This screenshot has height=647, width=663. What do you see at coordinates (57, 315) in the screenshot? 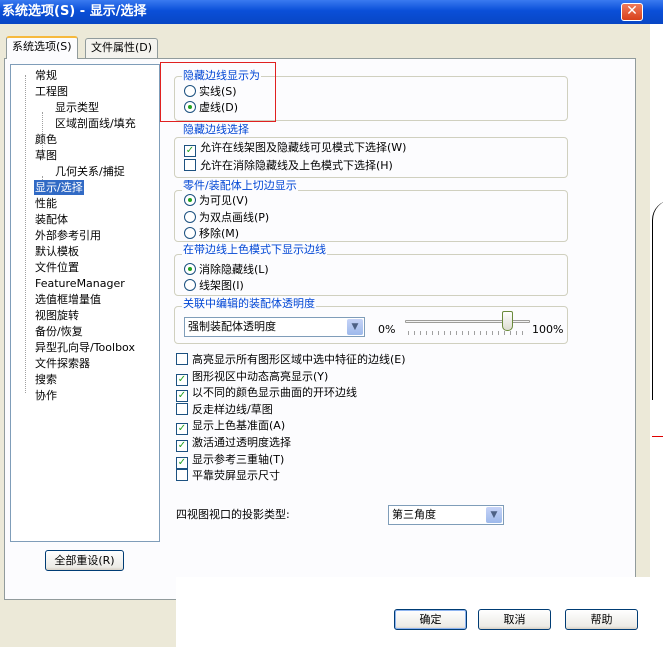
I see `tree-item-view-rotation: 视图旋转` at bounding box center [57, 315].